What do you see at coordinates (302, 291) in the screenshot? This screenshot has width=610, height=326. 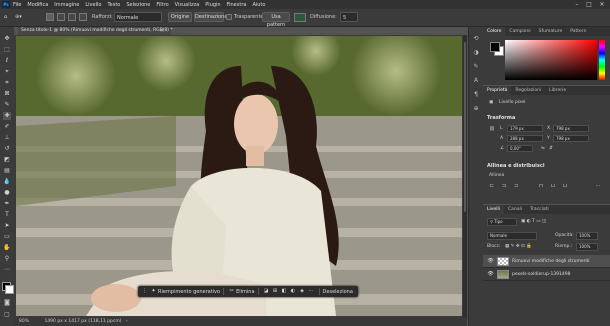 I see `fill-icon: ◈` at bounding box center [302, 291].